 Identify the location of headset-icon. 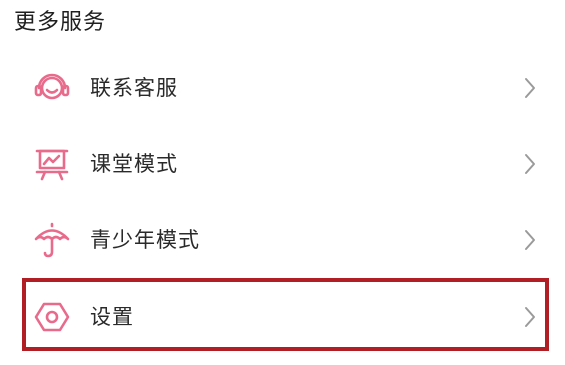
(52, 88).